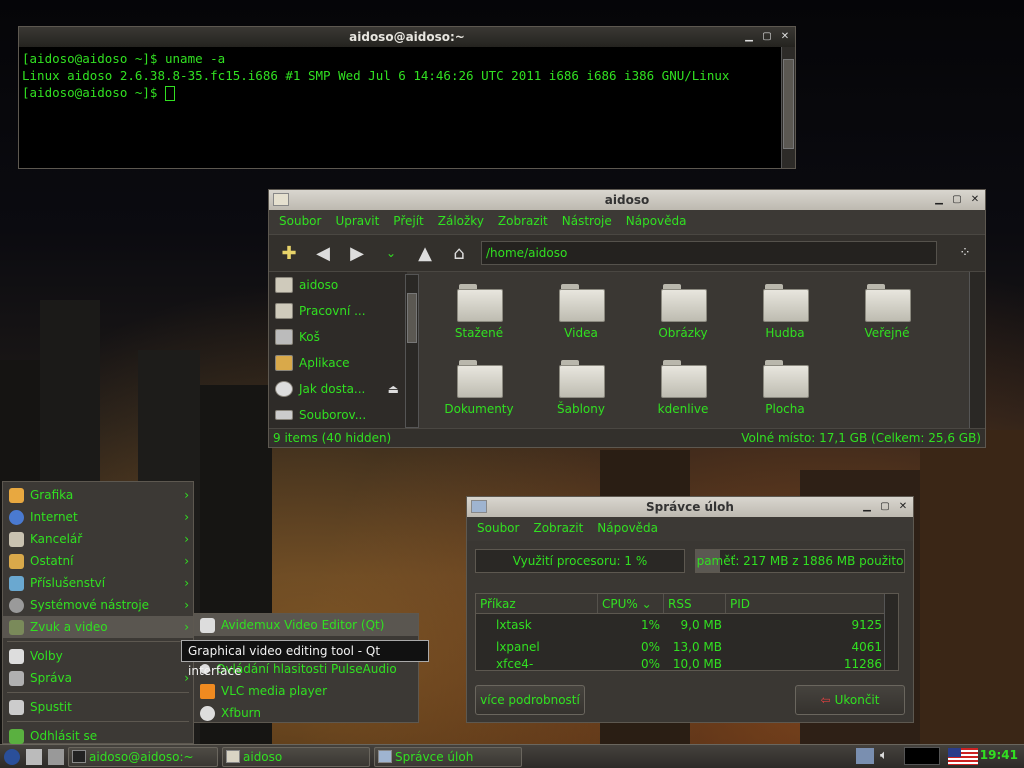 Image resolution: width=1024 pixels, height=768 pixels. Describe the element at coordinates (393, 389) in the screenshot. I see `eject-icon: ⏏` at that location.